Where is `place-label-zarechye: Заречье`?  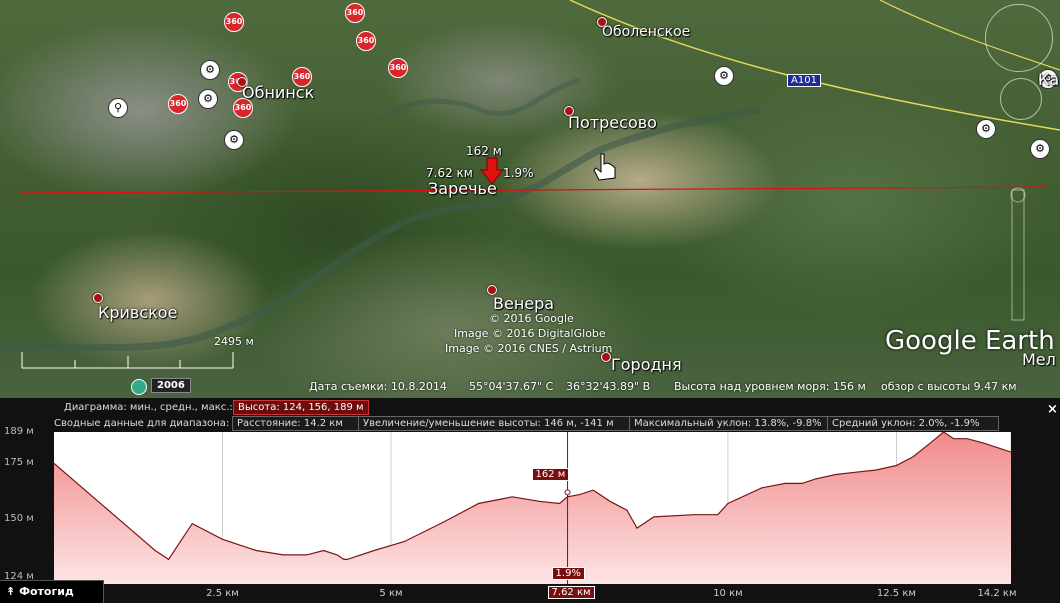
place-label-zarechye: Заречье is located at coordinates (462, 188).